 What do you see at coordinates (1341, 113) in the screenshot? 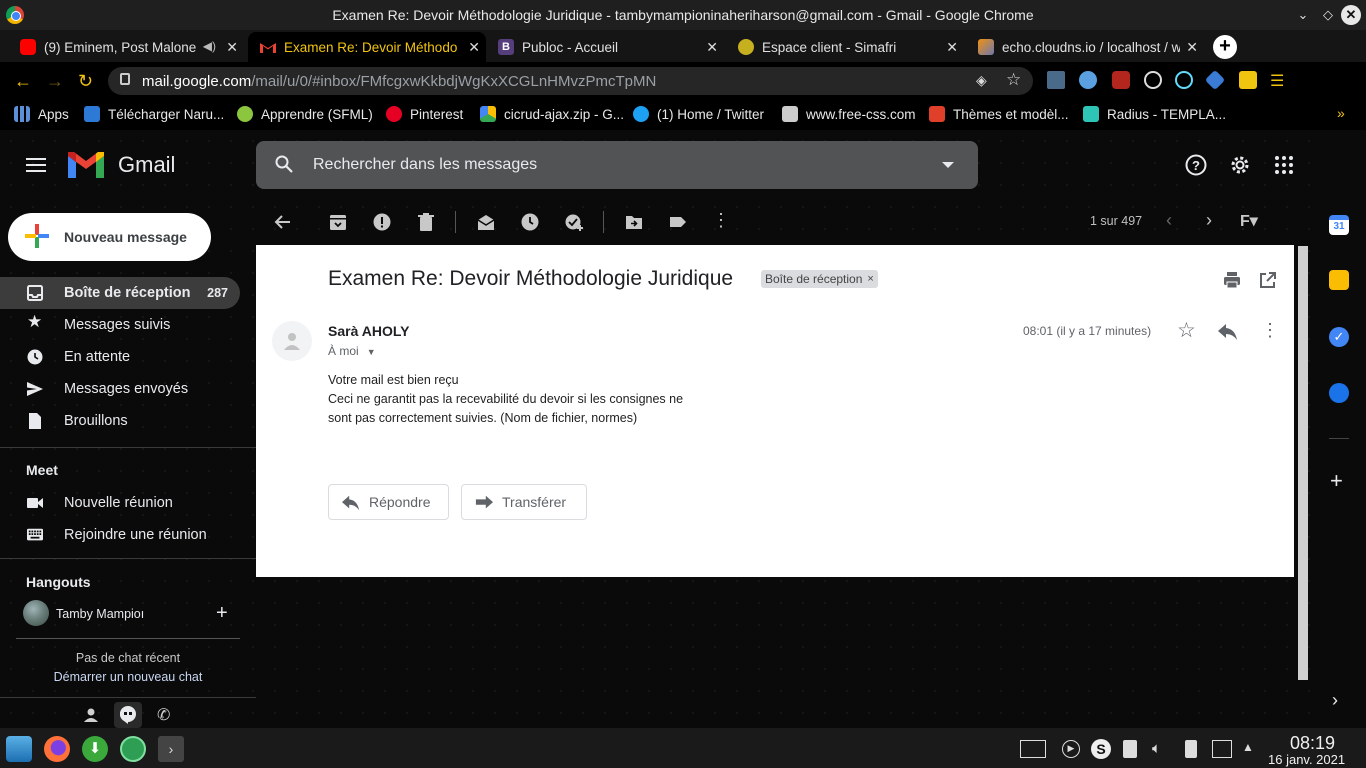
I see `more-bookmarks-icon: »` at bounding box center [1341, 113].